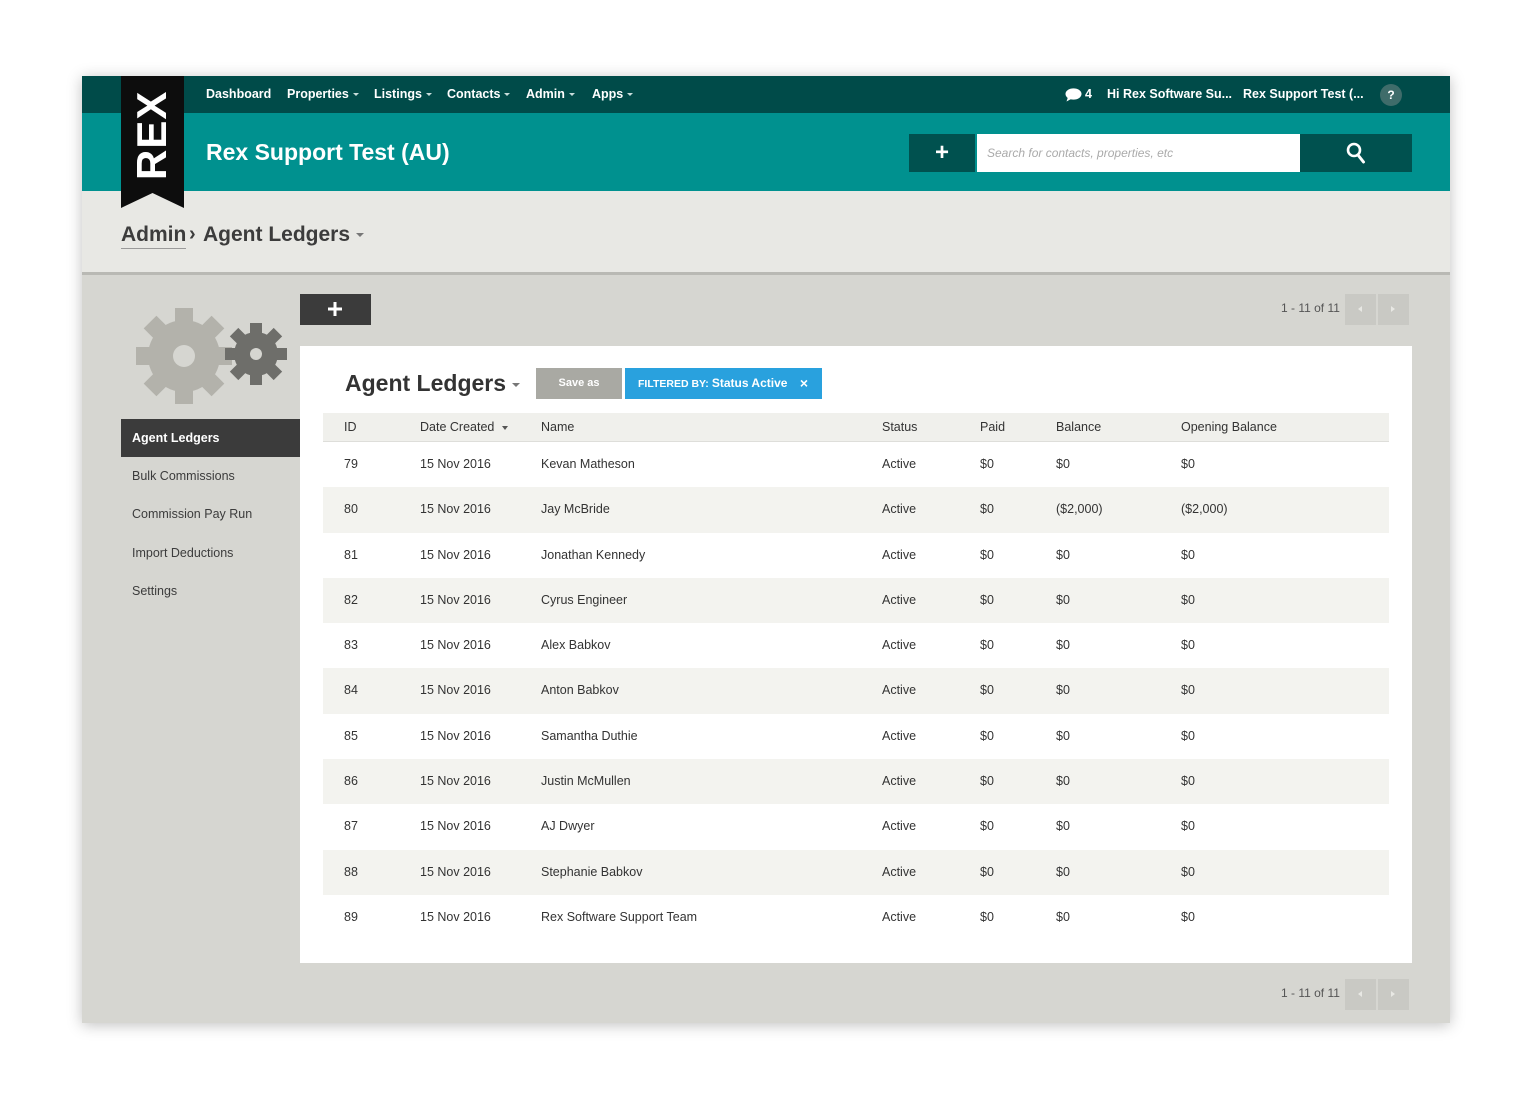 Image resolution: width=1532 pixels, height=1099 pixels. Describe the element at coordinates (575, 509) in the screenshot. I see `cell-name: Jay McBride` at that location.